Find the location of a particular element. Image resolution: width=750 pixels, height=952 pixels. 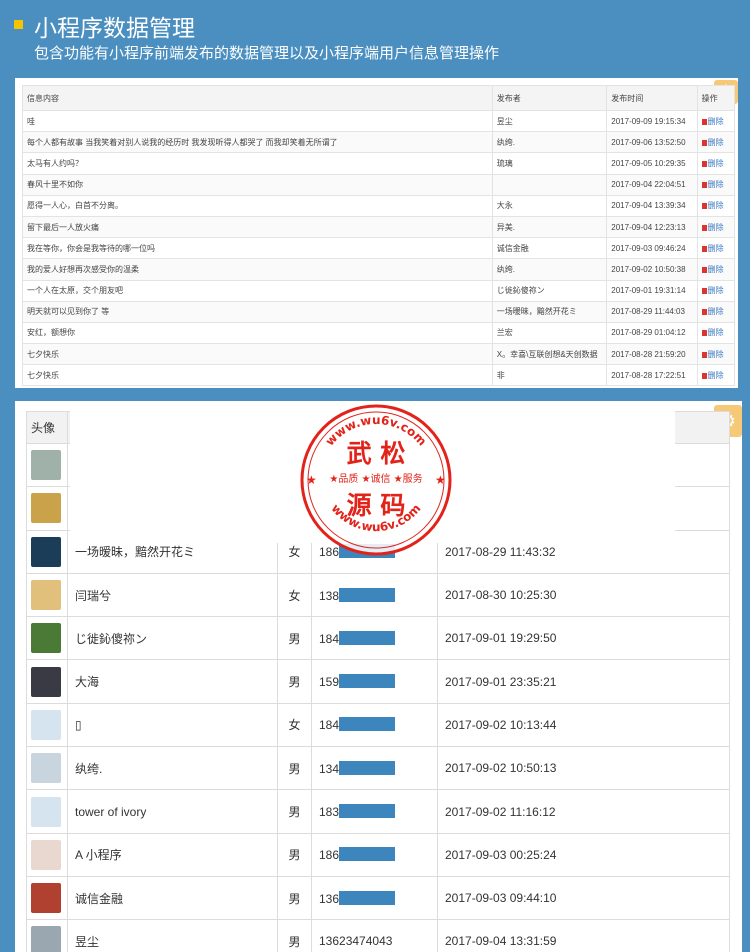

user-phone: 136 is located at coordinates (374, 898).